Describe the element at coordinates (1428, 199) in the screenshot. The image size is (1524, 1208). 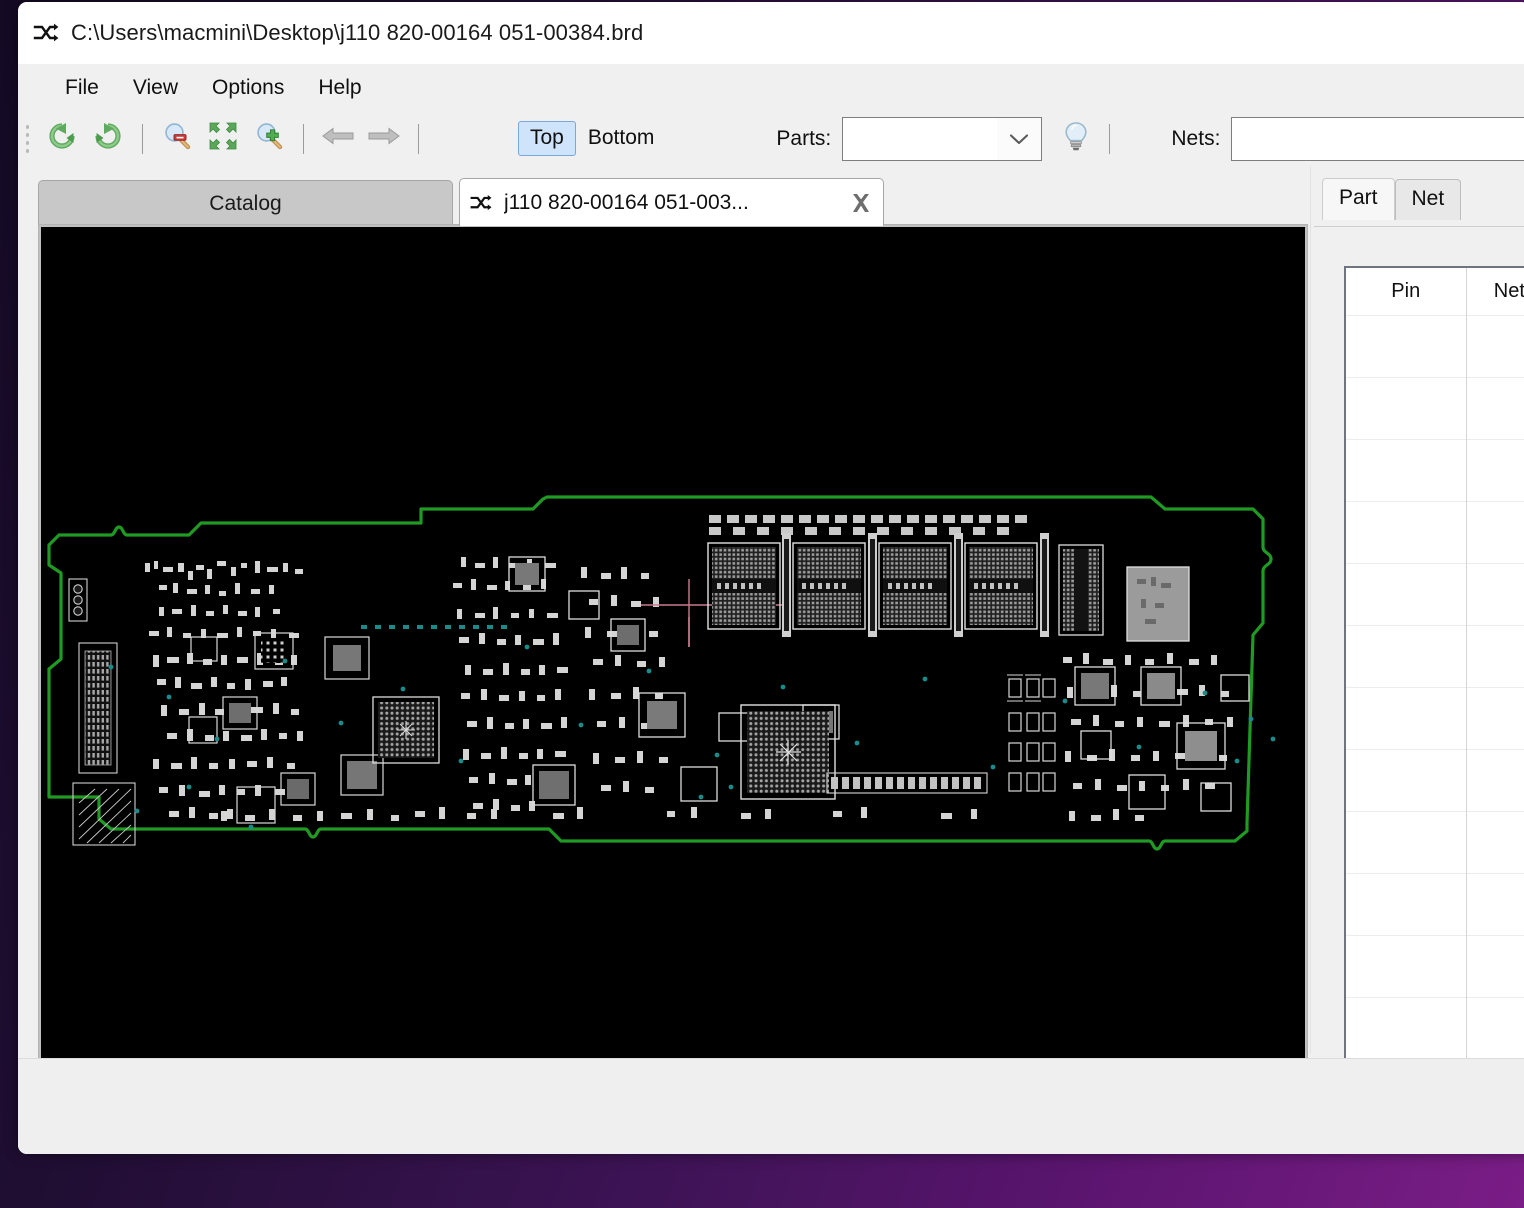
I see `tab-net: Net` at that location.